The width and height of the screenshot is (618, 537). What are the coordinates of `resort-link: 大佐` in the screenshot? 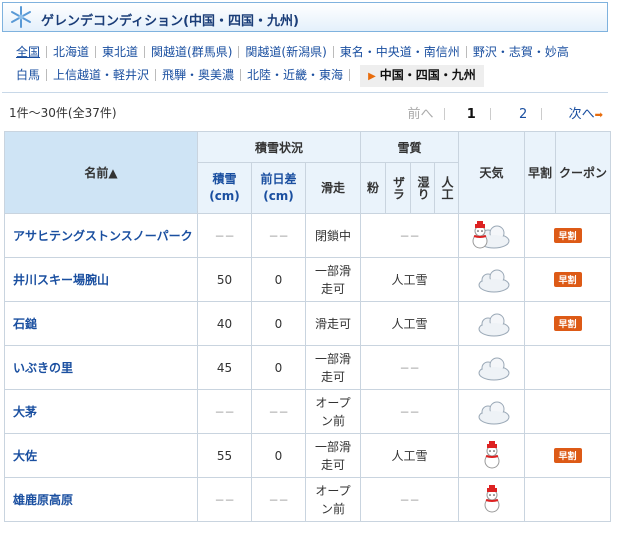 It's located at (25, 456).